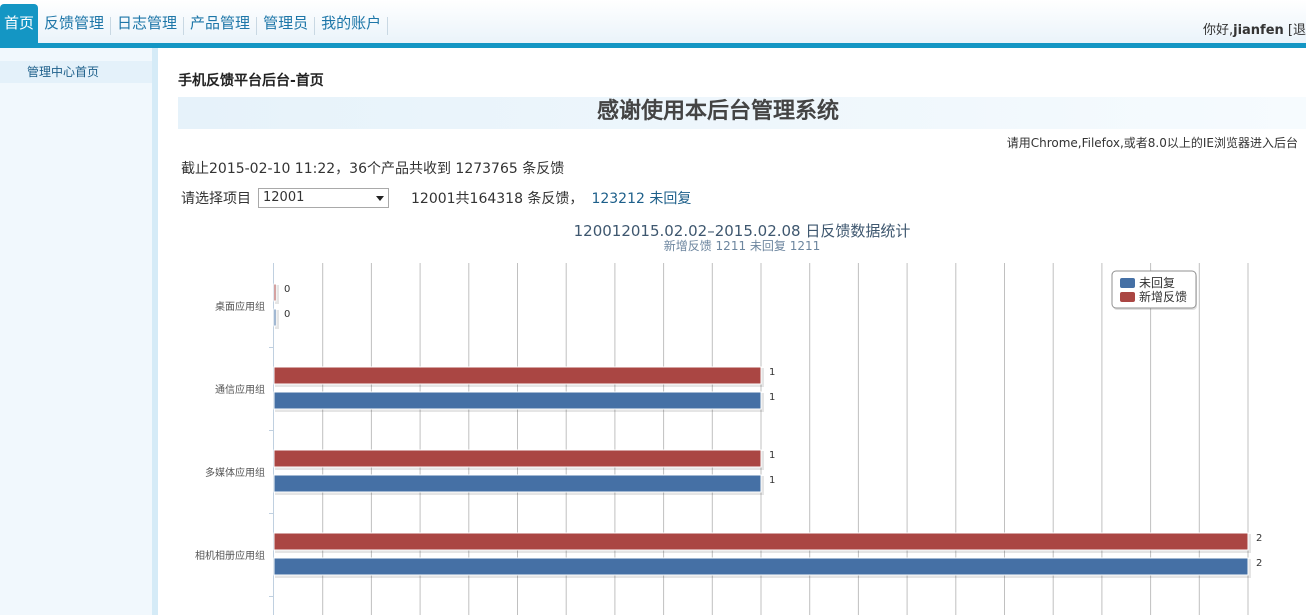  Describe the element at coordinates (373, 169) in the screenshot. I see `feedback-summary: 截止2015-02-10 11:22，36个产品共收到 1273765 条反馈` at that location.